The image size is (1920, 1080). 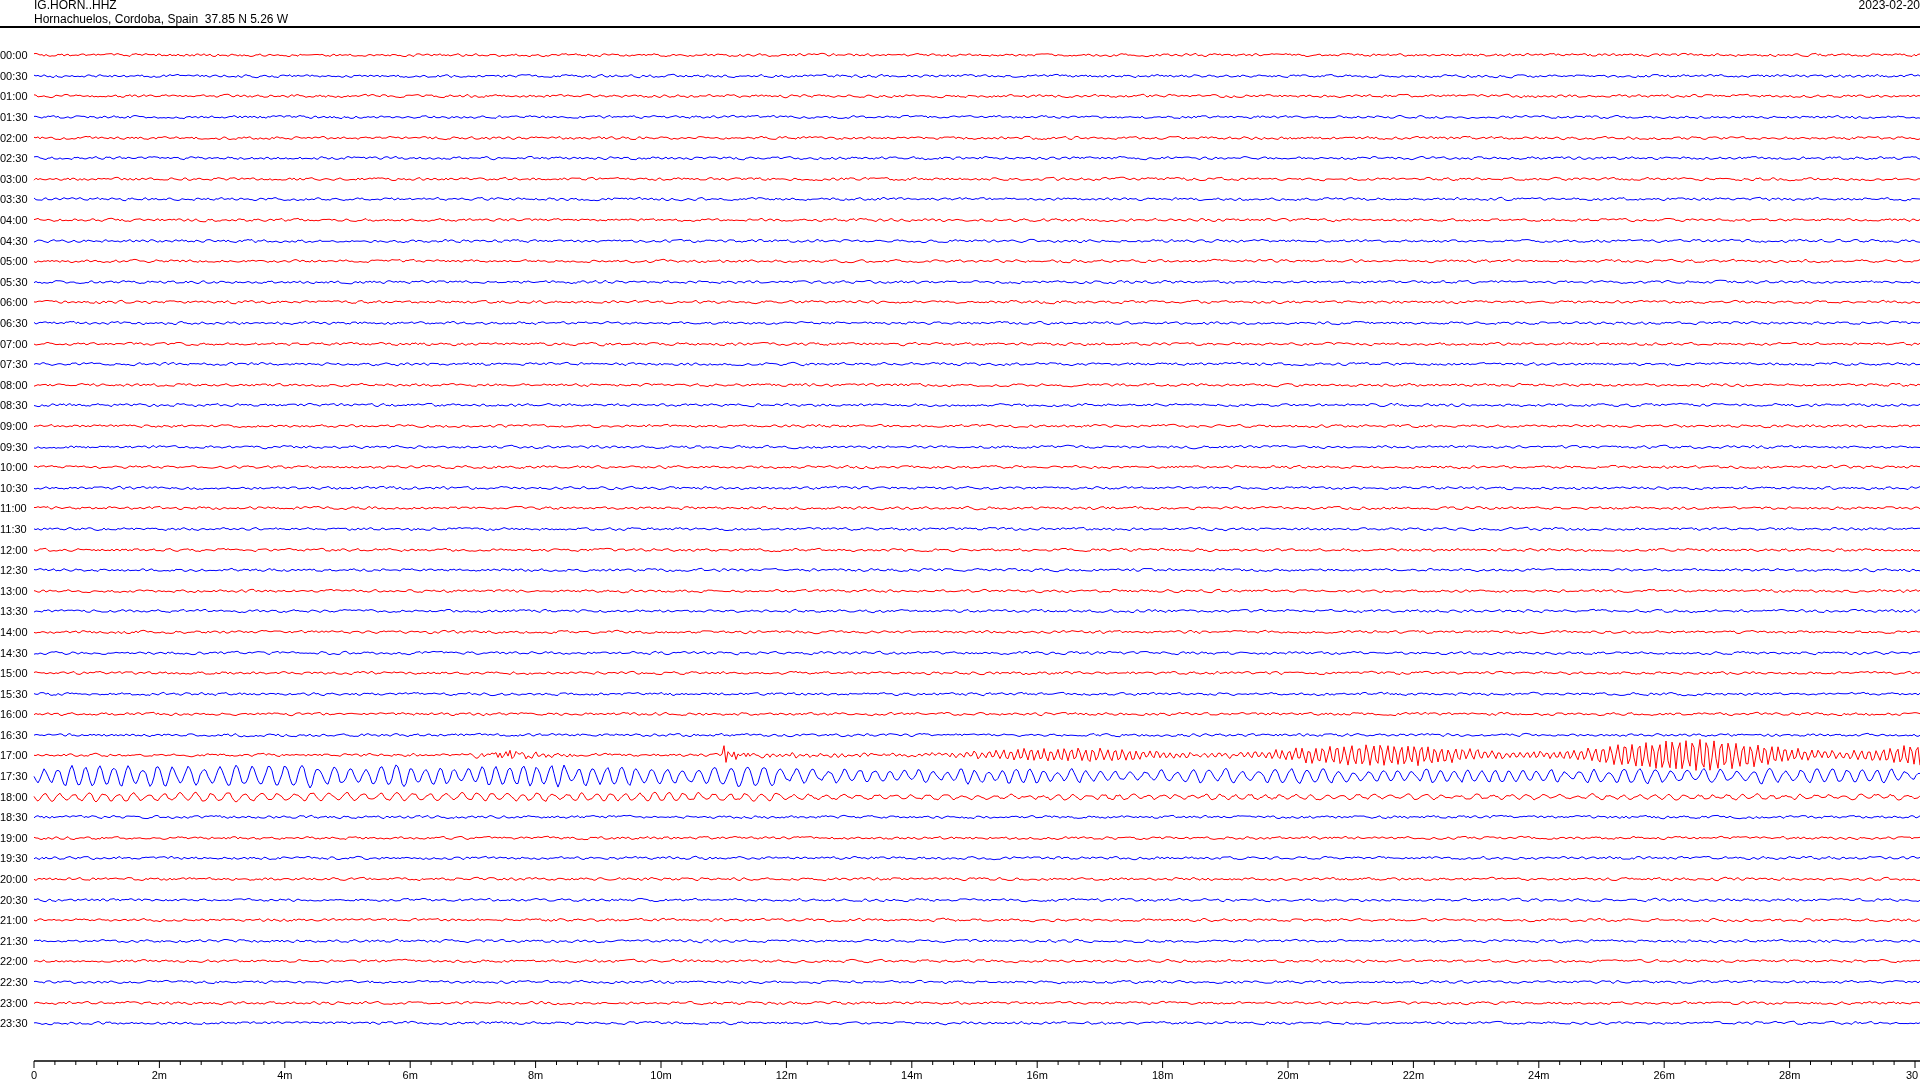 I want to click on time-label: 06:30, so click(x=14, y=323).